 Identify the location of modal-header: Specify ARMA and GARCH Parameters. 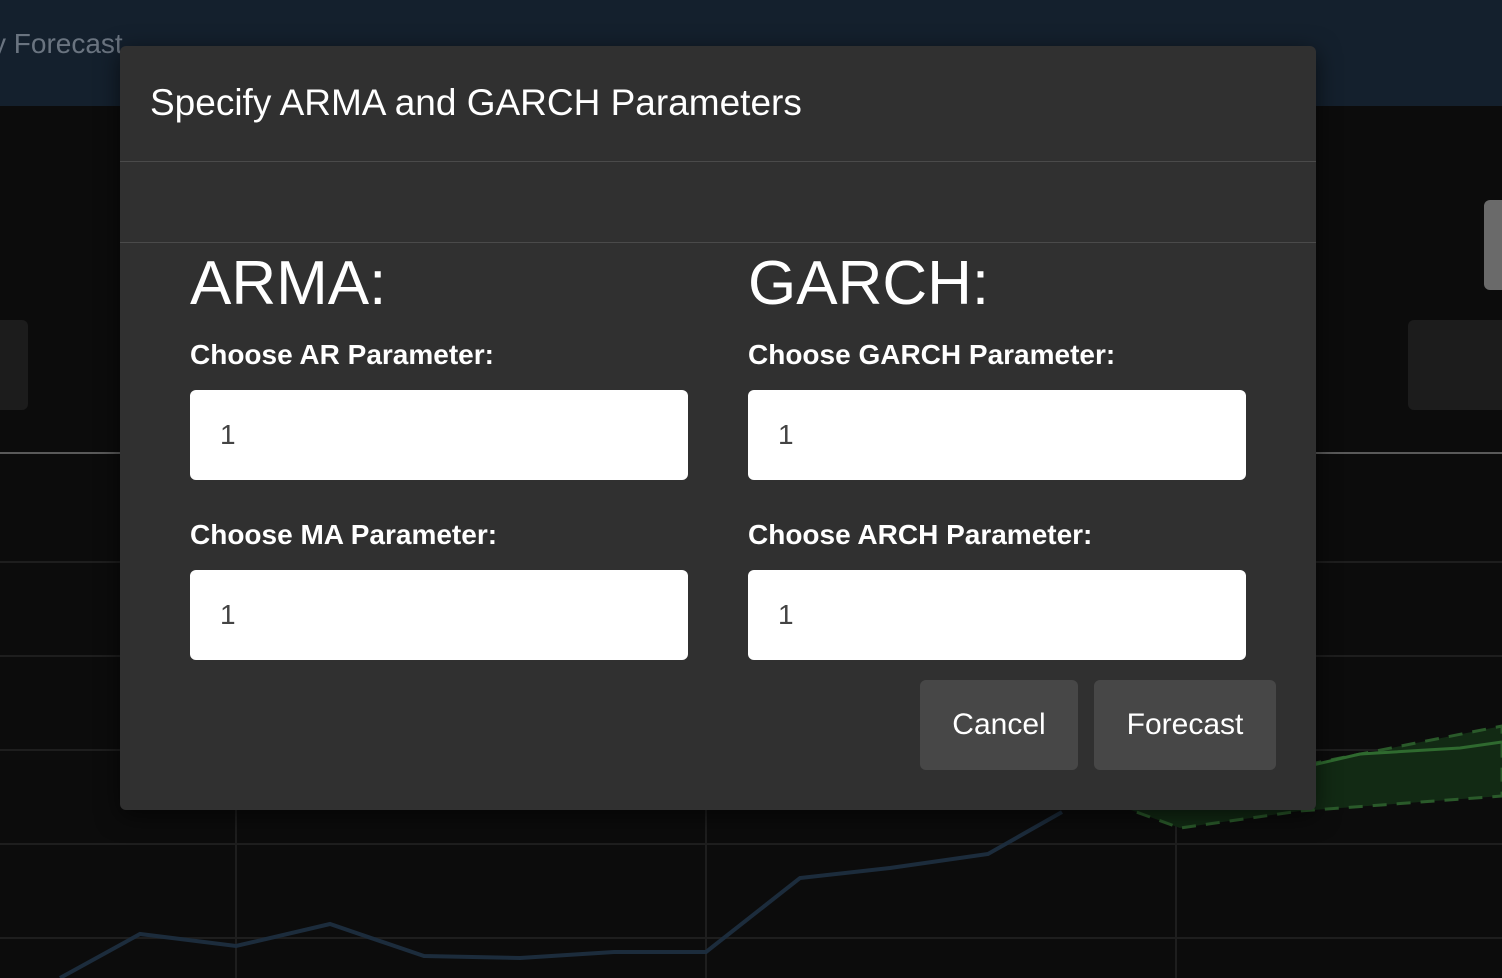
(718, 104).